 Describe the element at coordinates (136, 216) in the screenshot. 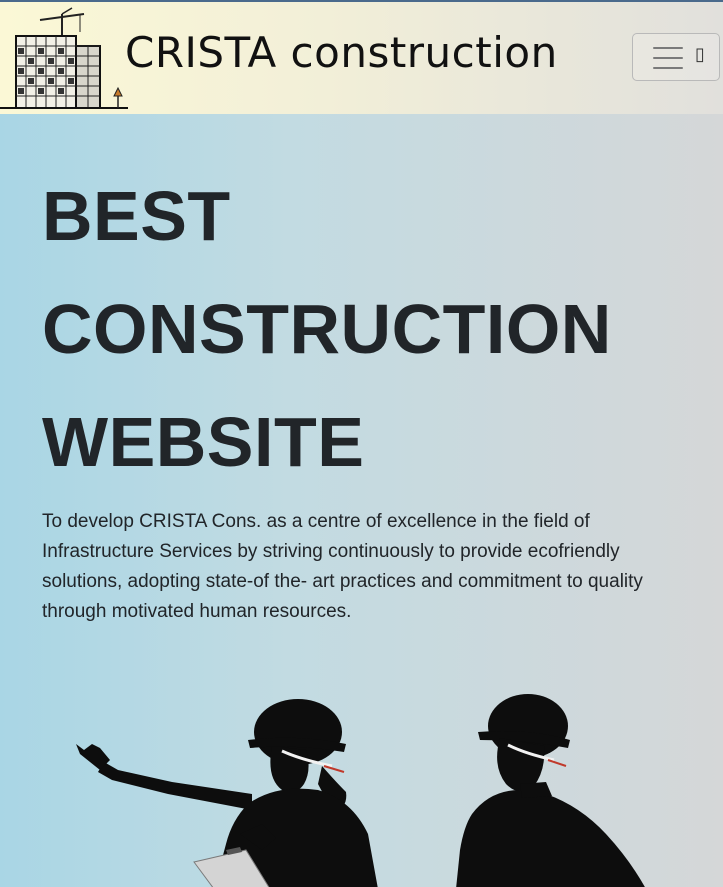

I see `headline-line: BEST` at that location.